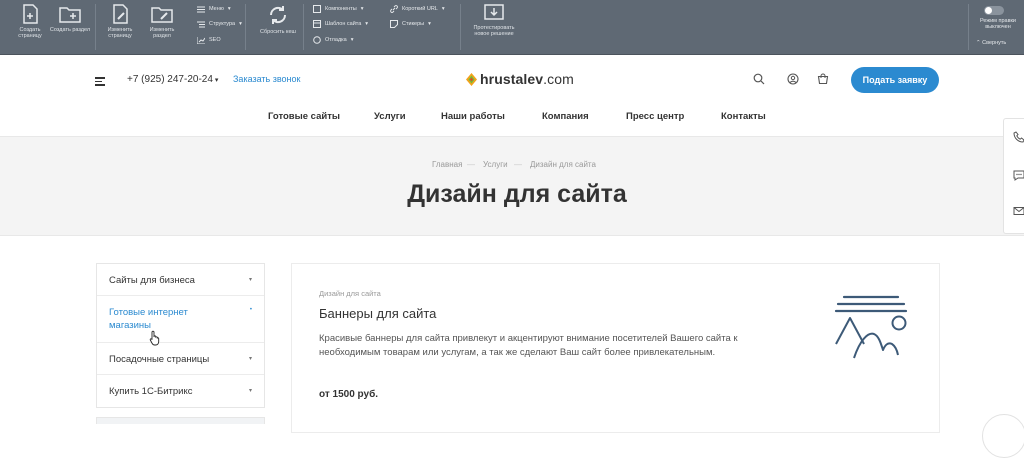  I want to click on create-section-button: Создать раздел, so click(70, 27).